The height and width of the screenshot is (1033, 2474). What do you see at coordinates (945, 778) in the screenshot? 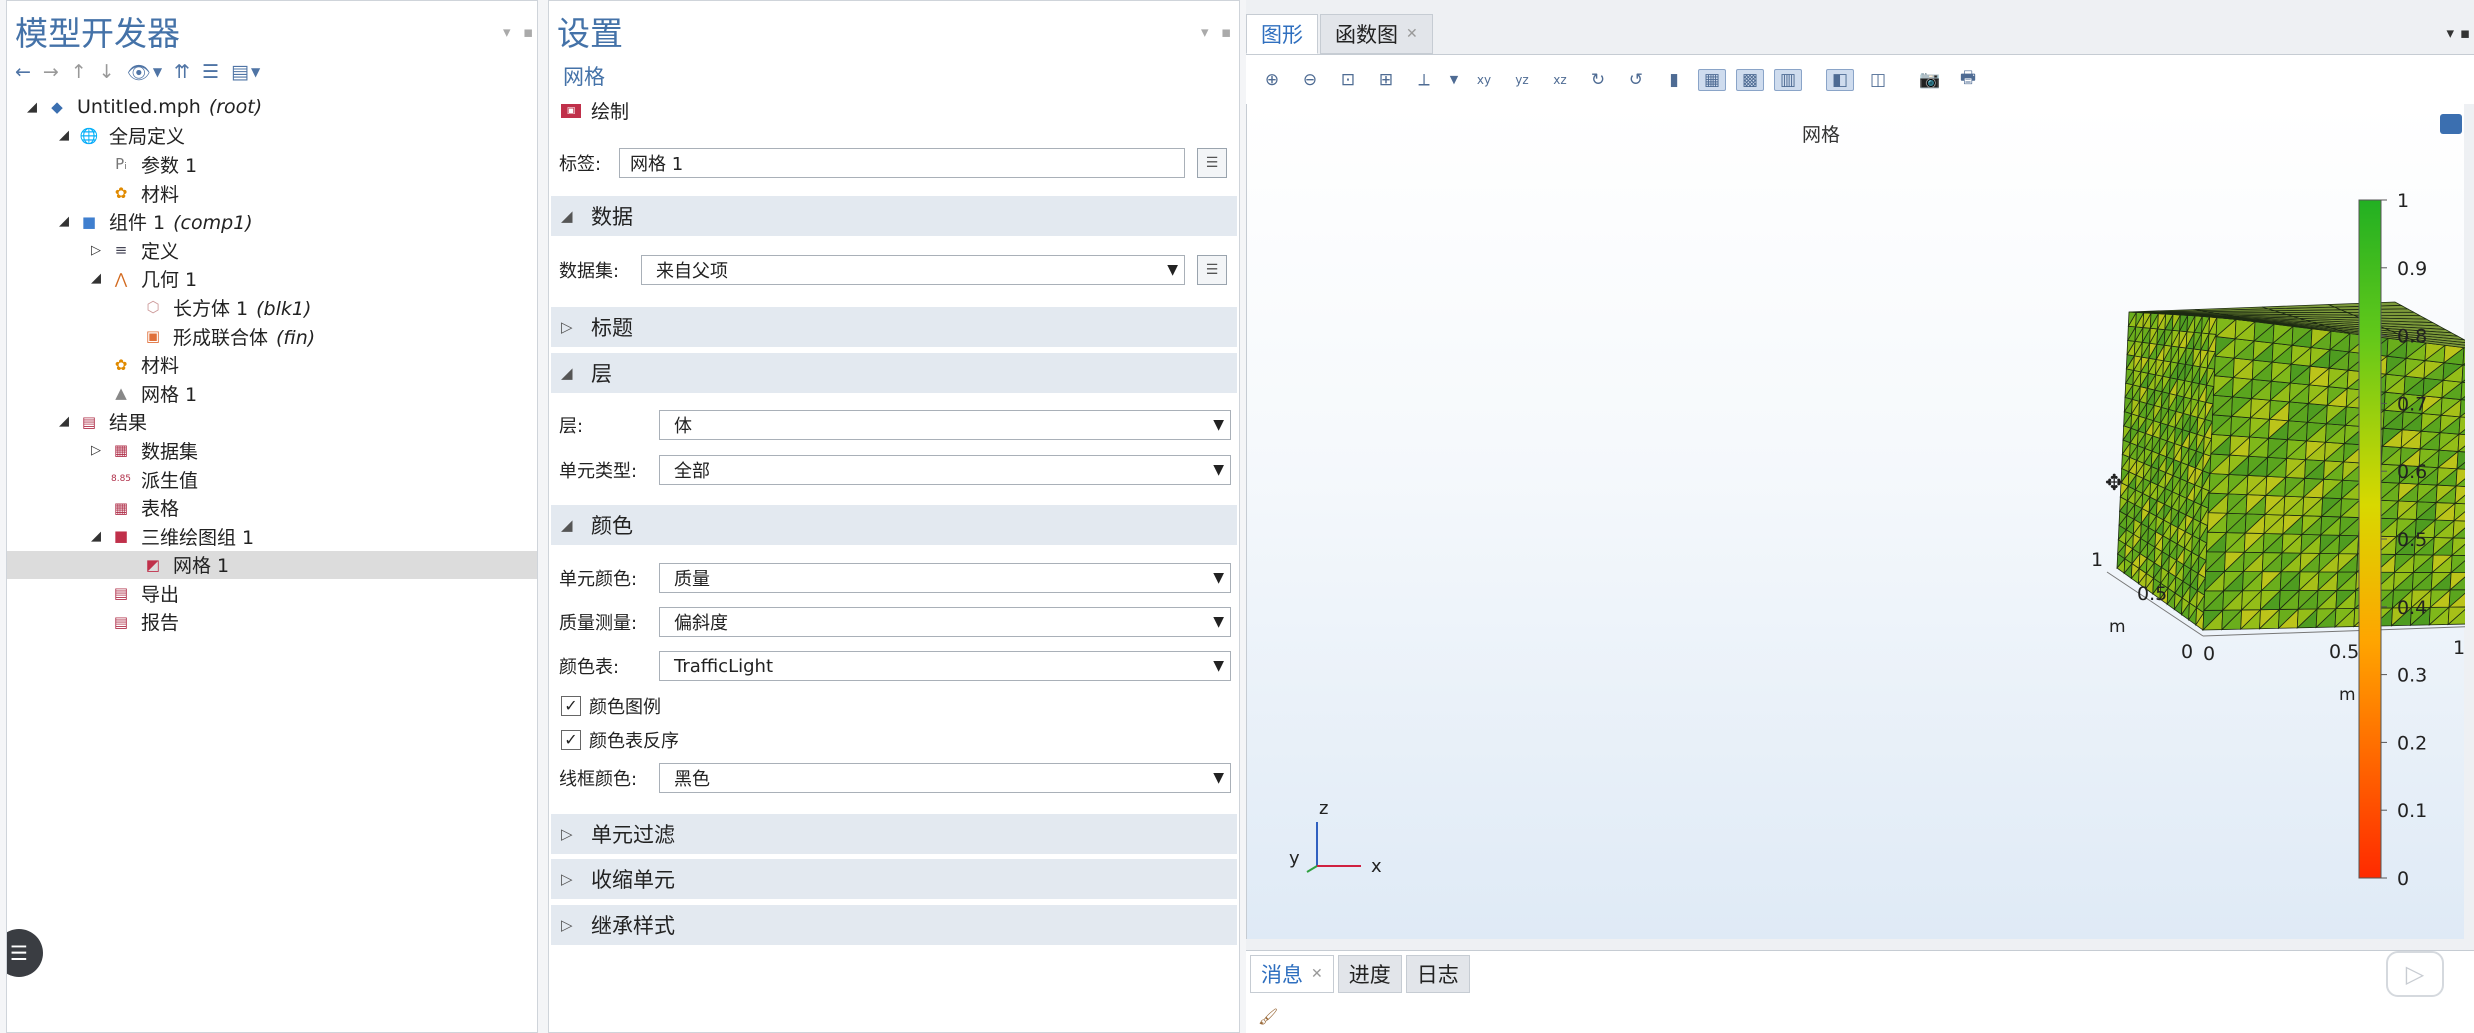
I see `wireframe-color-select: 黑色 ▼` at bounding box center [945, 778].